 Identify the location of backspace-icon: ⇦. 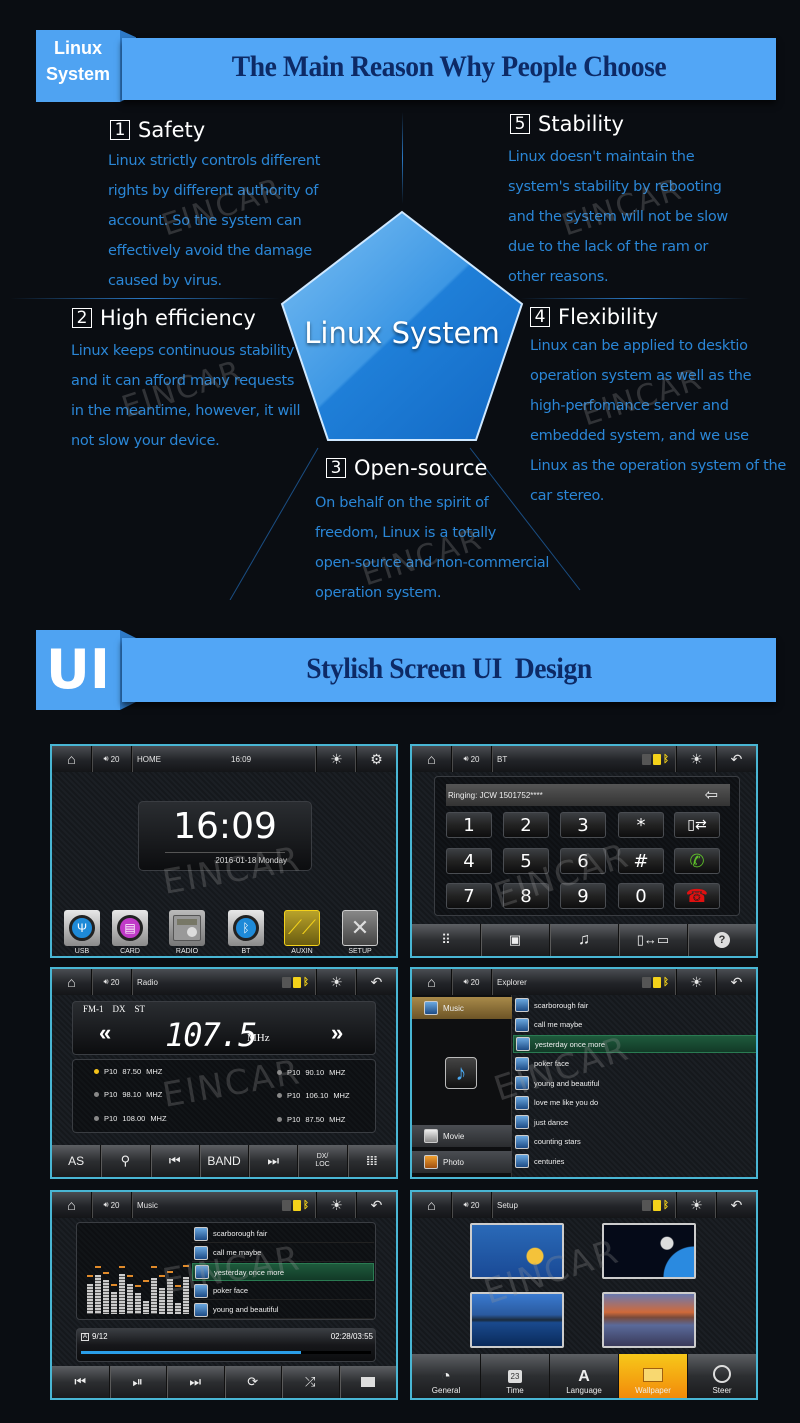
(711, 795).